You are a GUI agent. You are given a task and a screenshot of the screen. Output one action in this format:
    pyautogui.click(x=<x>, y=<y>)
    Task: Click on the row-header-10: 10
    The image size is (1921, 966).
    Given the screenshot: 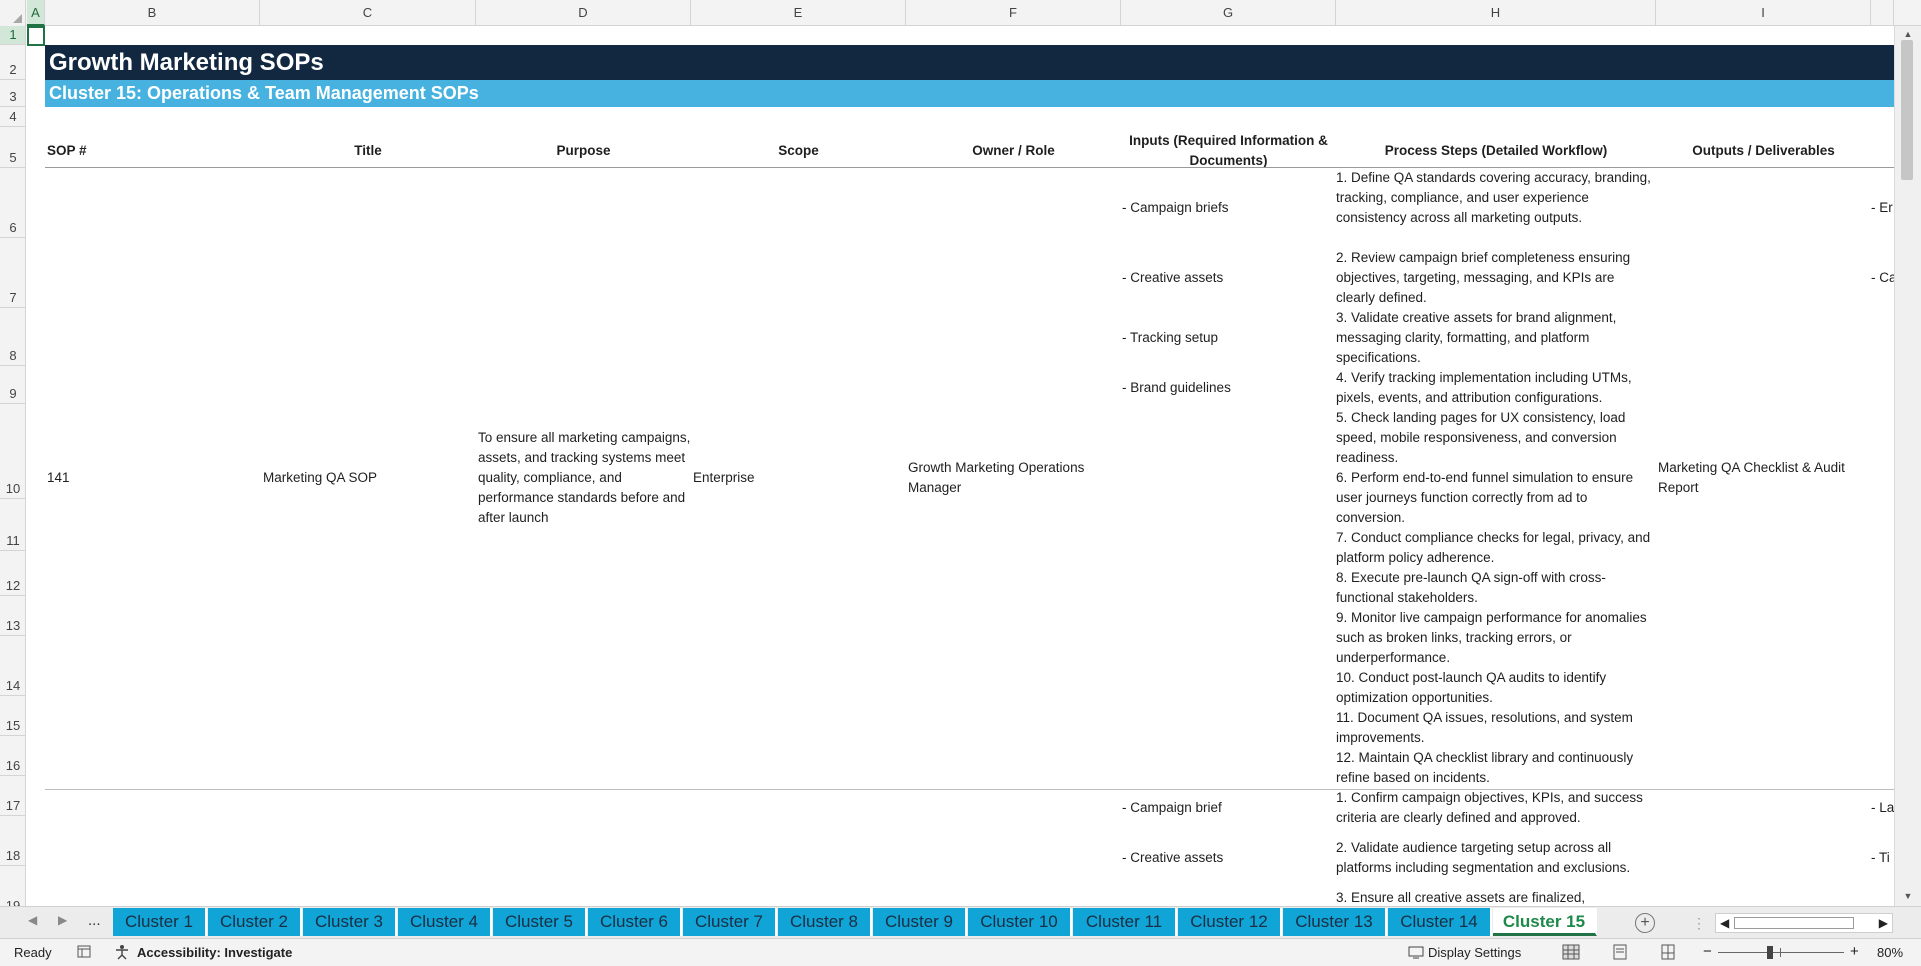 What is the action you would take?
    pyautogui.click(x=12, y=451)
    